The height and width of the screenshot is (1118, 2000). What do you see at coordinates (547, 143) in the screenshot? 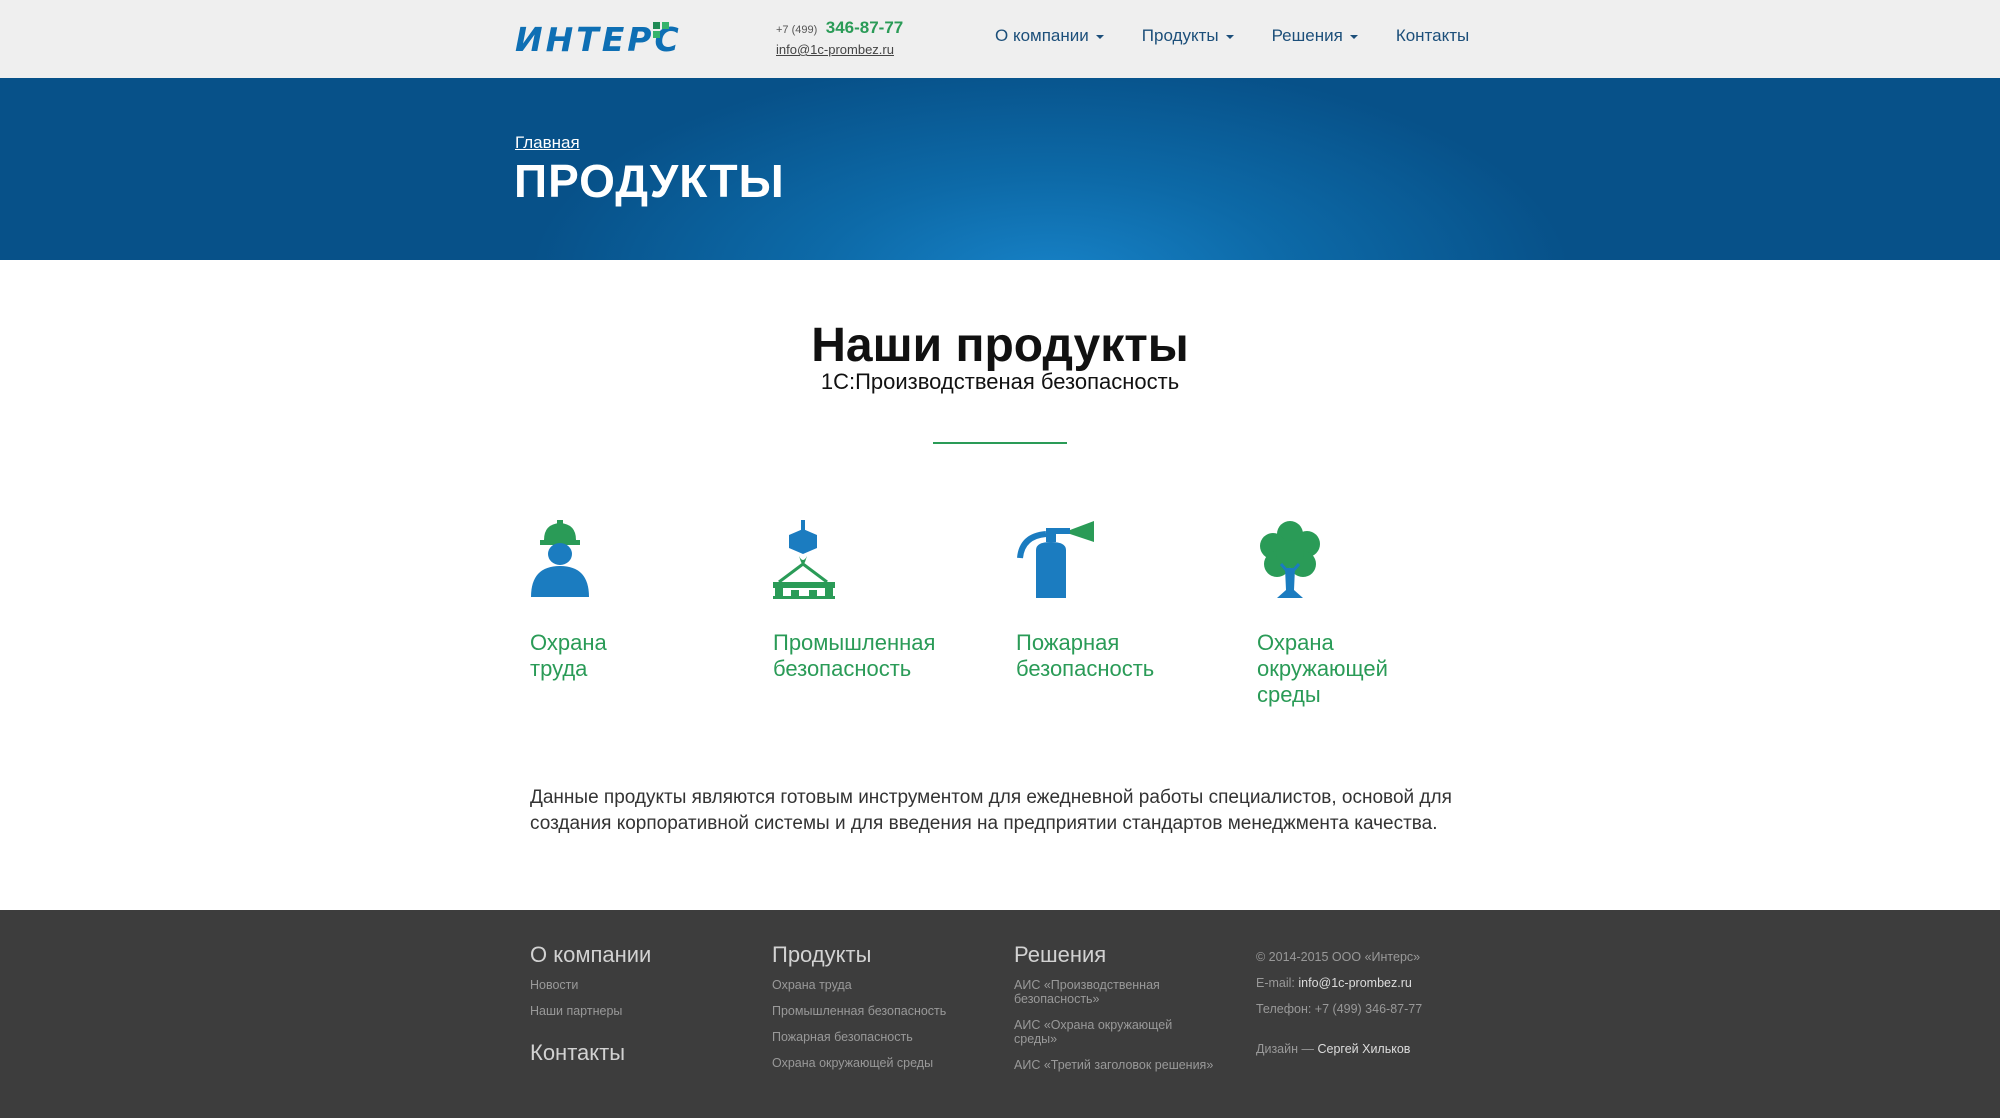
I see `breadcrumb-home-link: Главная` at bounding box center [547, 143].